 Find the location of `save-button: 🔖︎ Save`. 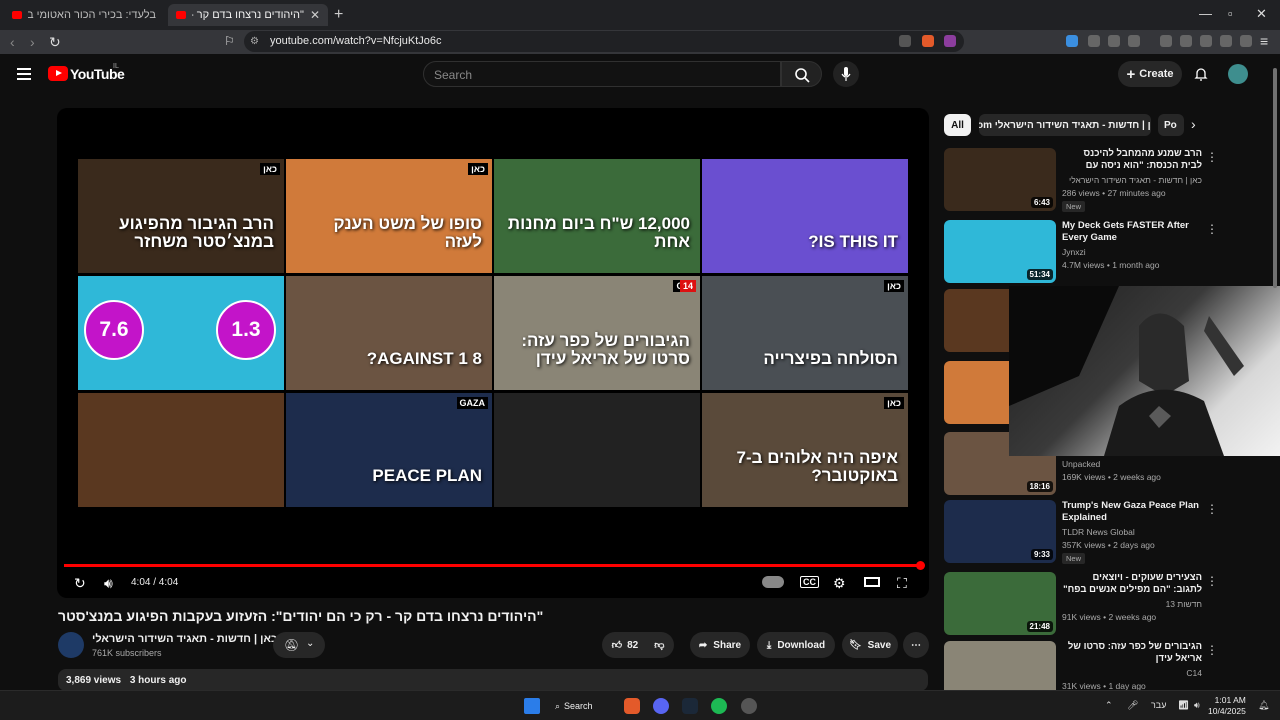

save-button: 🔖︎ Save is located at coordinates (870, 645).